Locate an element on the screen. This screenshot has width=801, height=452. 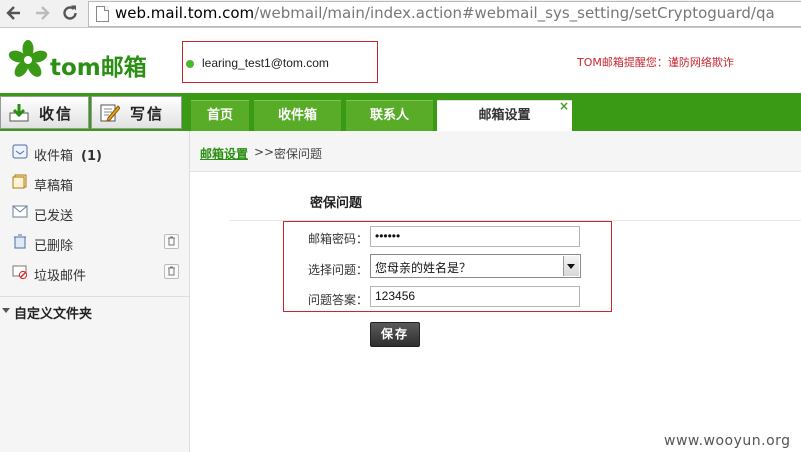
page-icon is located at coordinates (102, 14).